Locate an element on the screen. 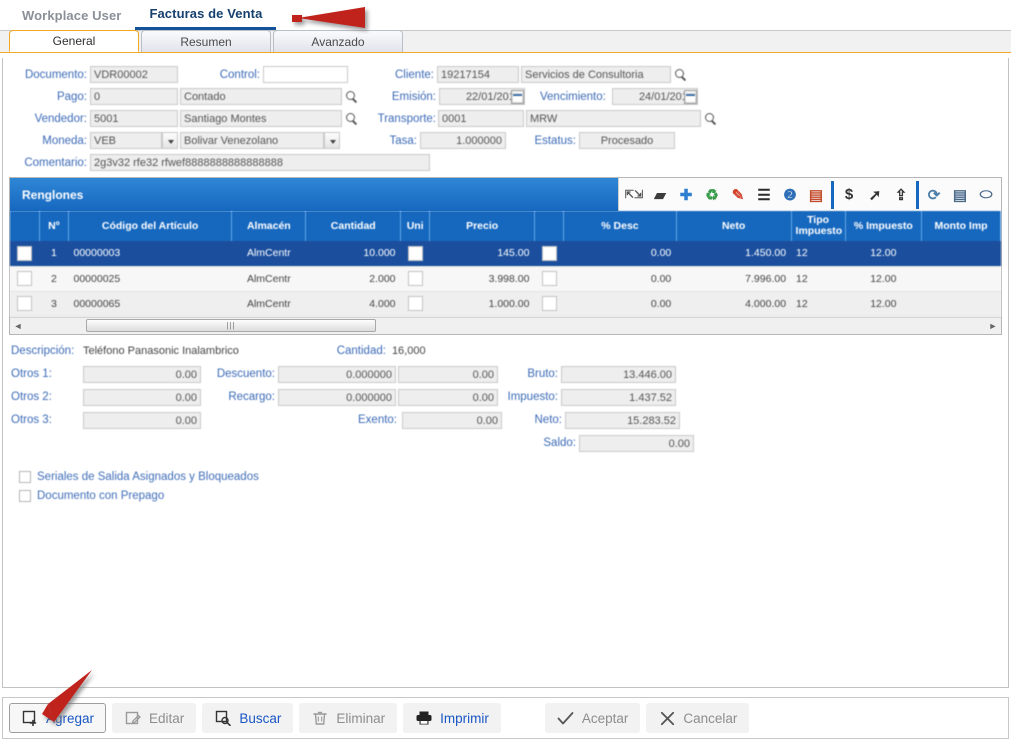 The height and width of the screenshot is (741, 1011). cell-codigo: 00000025 is located at coordinates (150, 279).